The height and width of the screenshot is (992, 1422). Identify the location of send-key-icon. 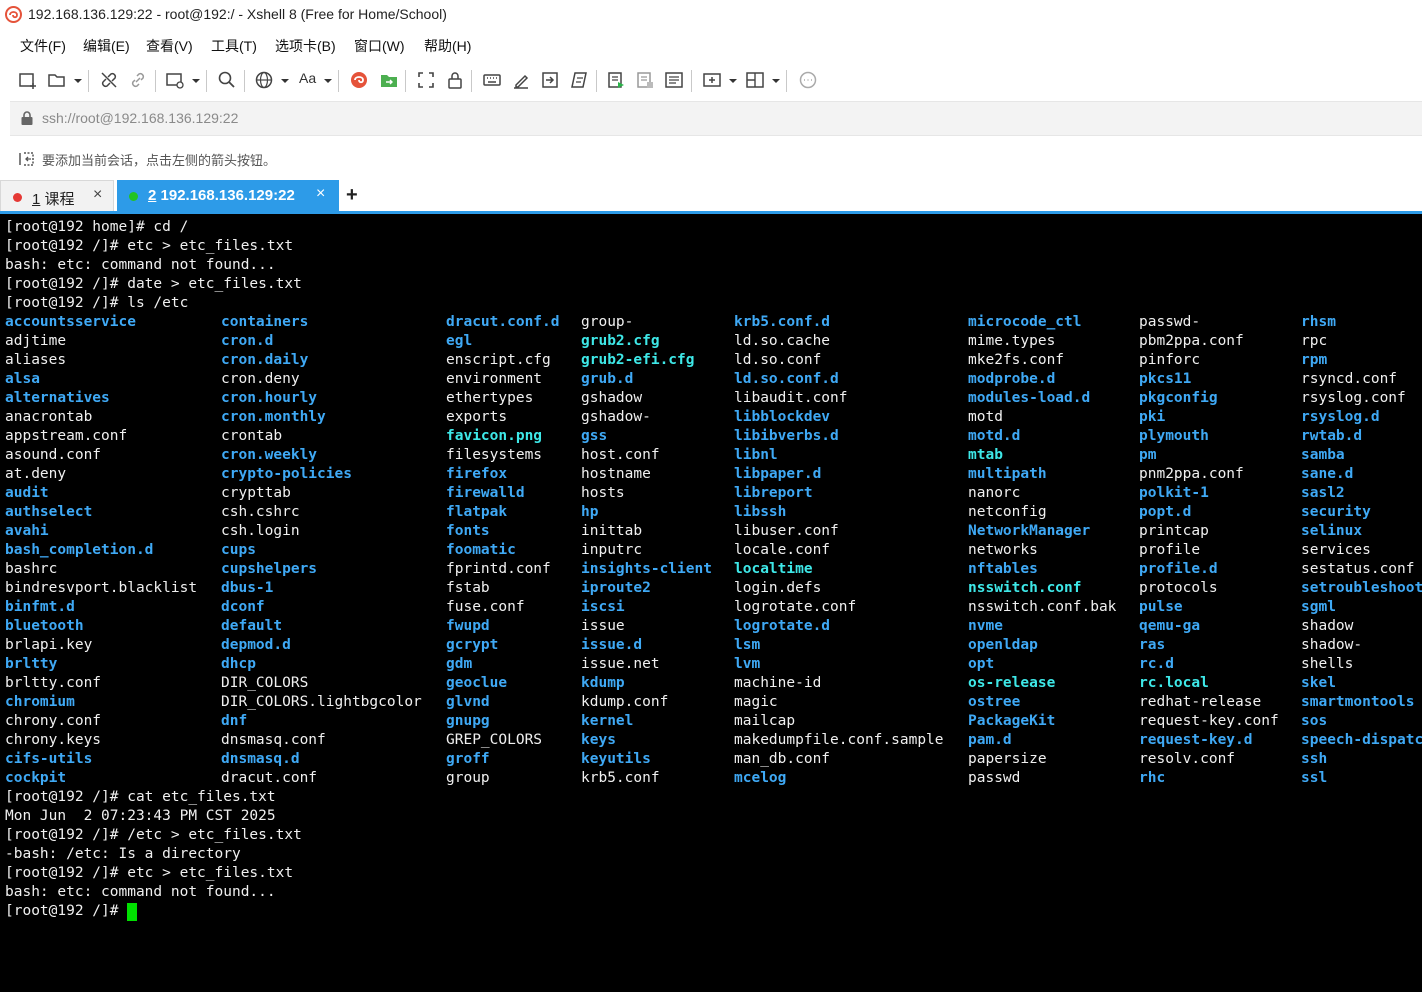
(550, 80).